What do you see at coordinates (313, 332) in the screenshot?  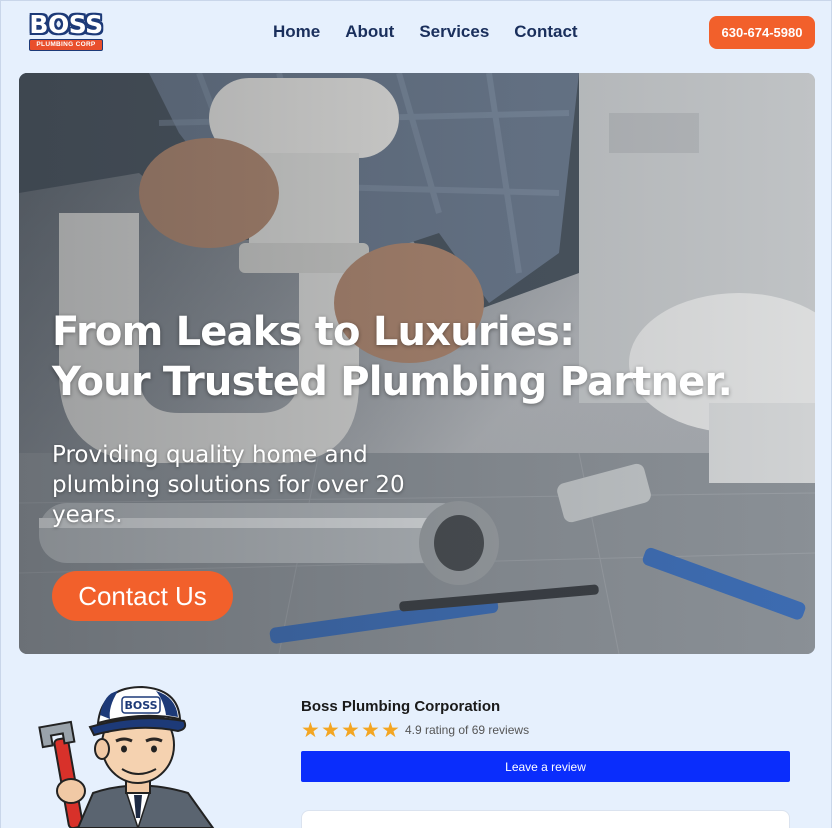 I see `hero-title-line-1: From Leaks to Luxuries:` at bounding box center [313, 332].